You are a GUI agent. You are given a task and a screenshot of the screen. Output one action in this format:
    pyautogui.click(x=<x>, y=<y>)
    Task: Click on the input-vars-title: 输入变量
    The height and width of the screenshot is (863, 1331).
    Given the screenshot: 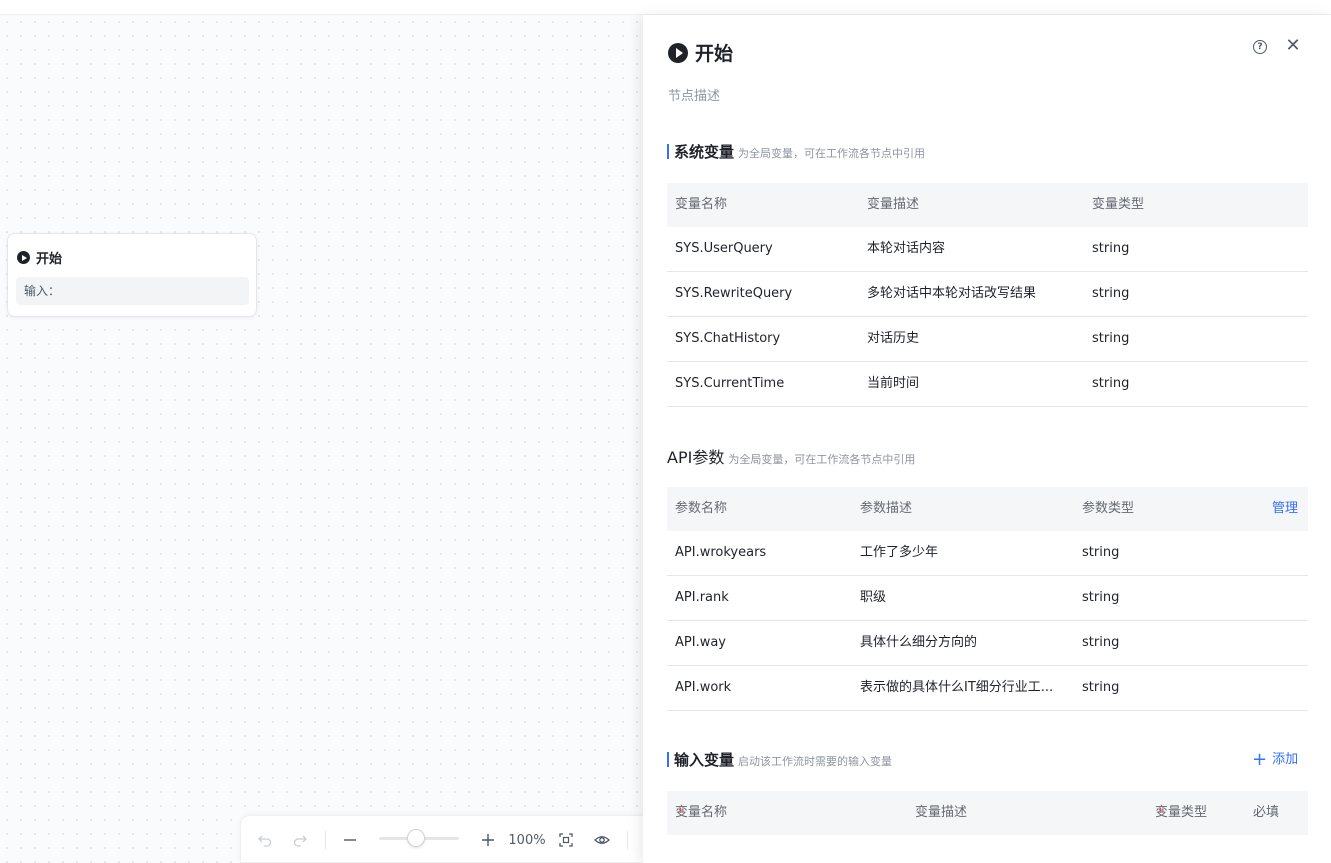 What is the action you would take?
    pyautogui.click(x=704, y=760)
    